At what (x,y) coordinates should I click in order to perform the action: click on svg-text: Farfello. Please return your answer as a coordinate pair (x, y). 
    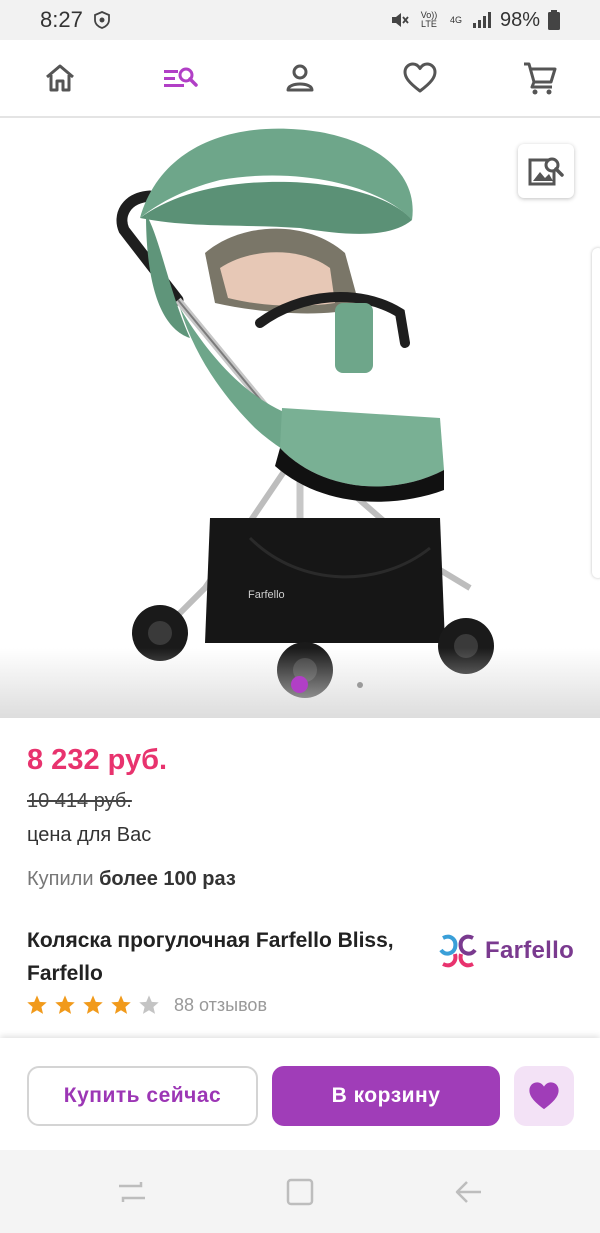
    Looking at the image, I should click on (266, 595).